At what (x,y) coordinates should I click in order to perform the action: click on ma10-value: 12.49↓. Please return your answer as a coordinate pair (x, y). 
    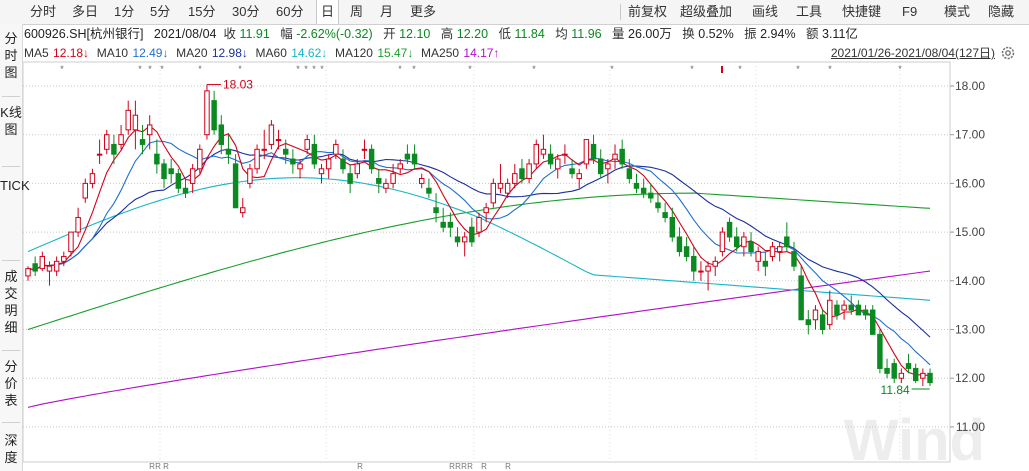
    Looking at the image, I should click on (150, 53).